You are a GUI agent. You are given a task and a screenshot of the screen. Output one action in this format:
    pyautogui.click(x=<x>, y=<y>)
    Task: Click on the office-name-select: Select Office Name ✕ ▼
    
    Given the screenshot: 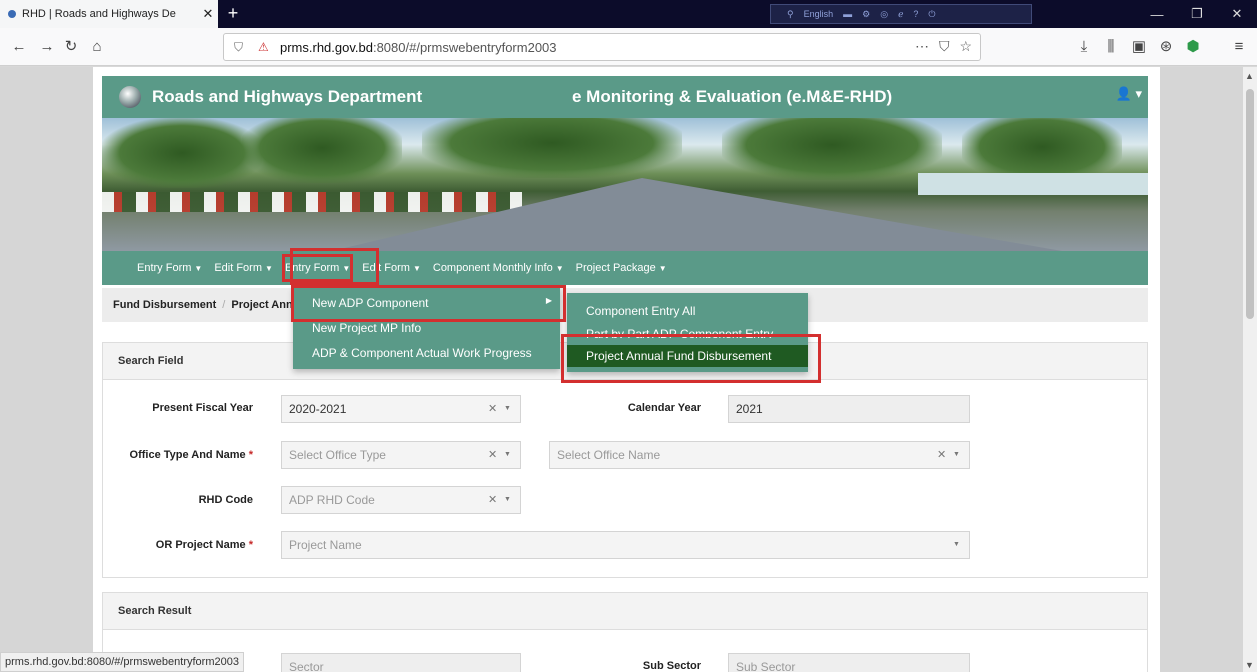 What is the action you would take?
    pyautogui.click(x=759, y=455)
    